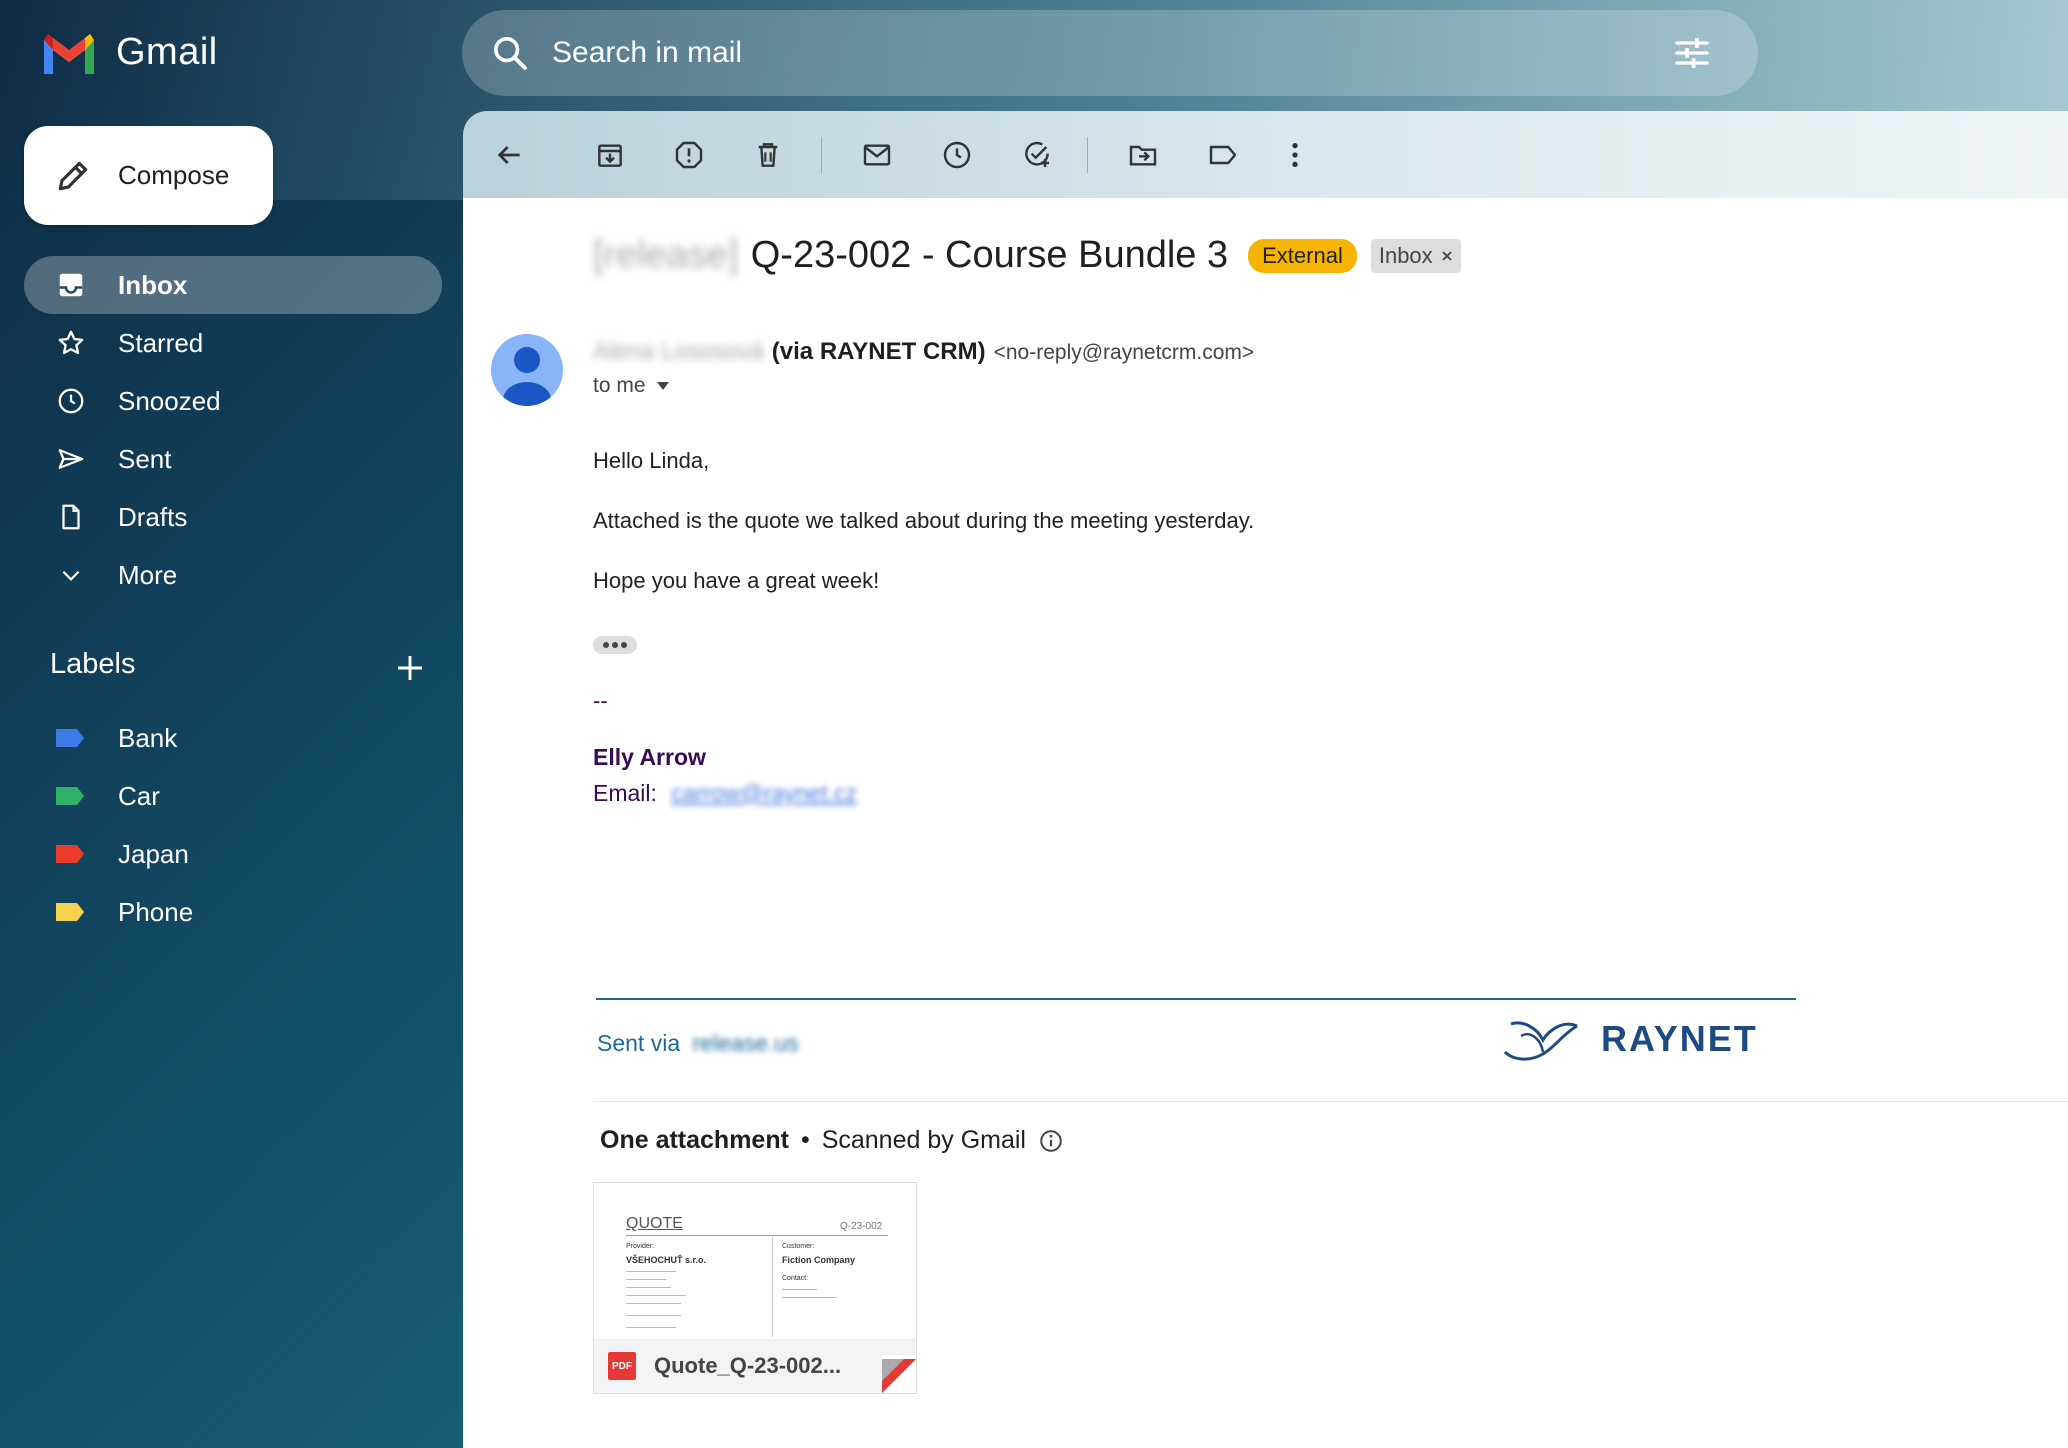 The height and width of the screenshot is (1448, 2068). I want to click on inbox-icon, so click(71, 285).